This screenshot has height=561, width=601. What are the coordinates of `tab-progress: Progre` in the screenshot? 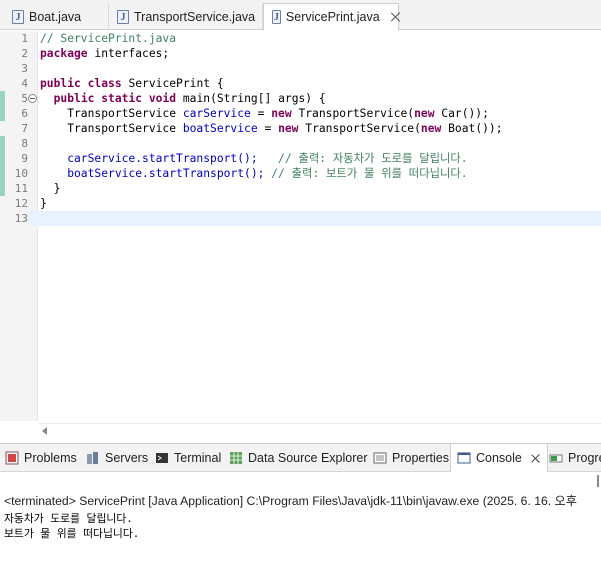 It's located at (575, 458).